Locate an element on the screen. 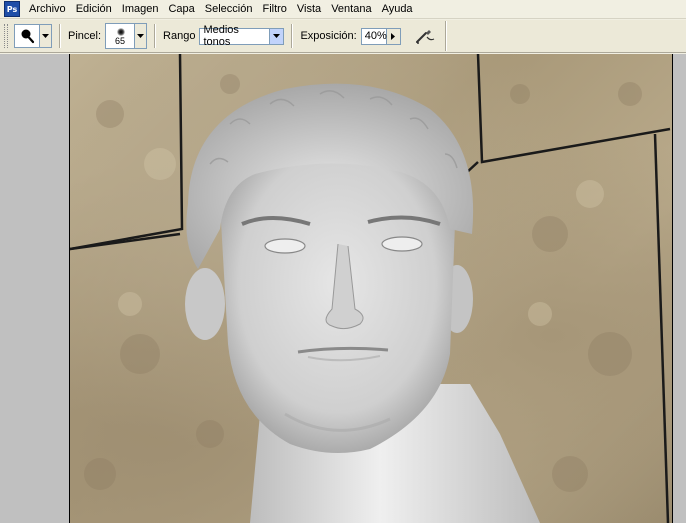 This screenshot has width=686, height=523. exposure-slider-button is located at coordinates (393, 36).